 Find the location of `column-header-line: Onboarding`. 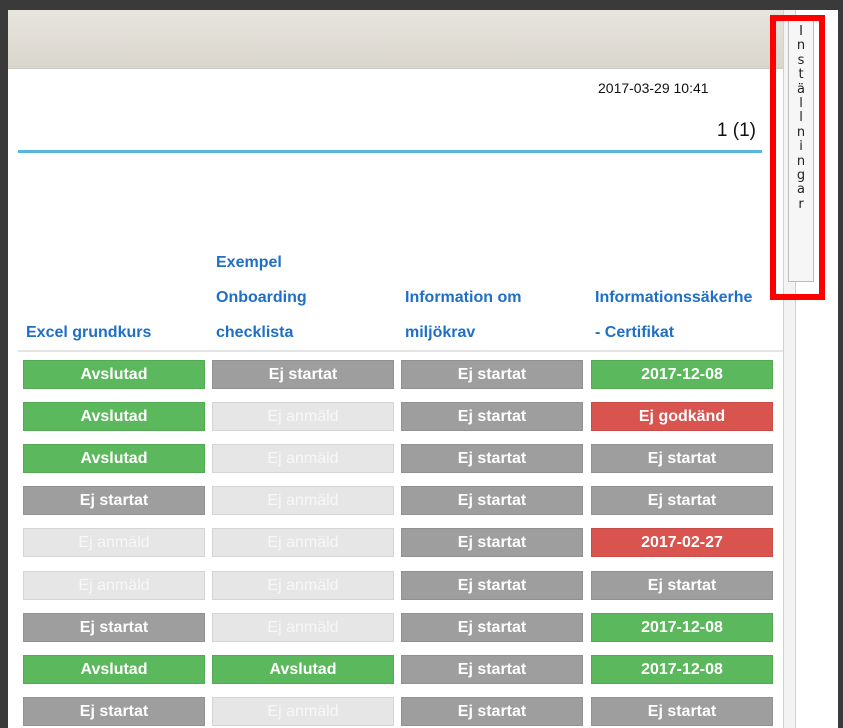

column-header-line: Onboarding is located at coordinates (261, 297).